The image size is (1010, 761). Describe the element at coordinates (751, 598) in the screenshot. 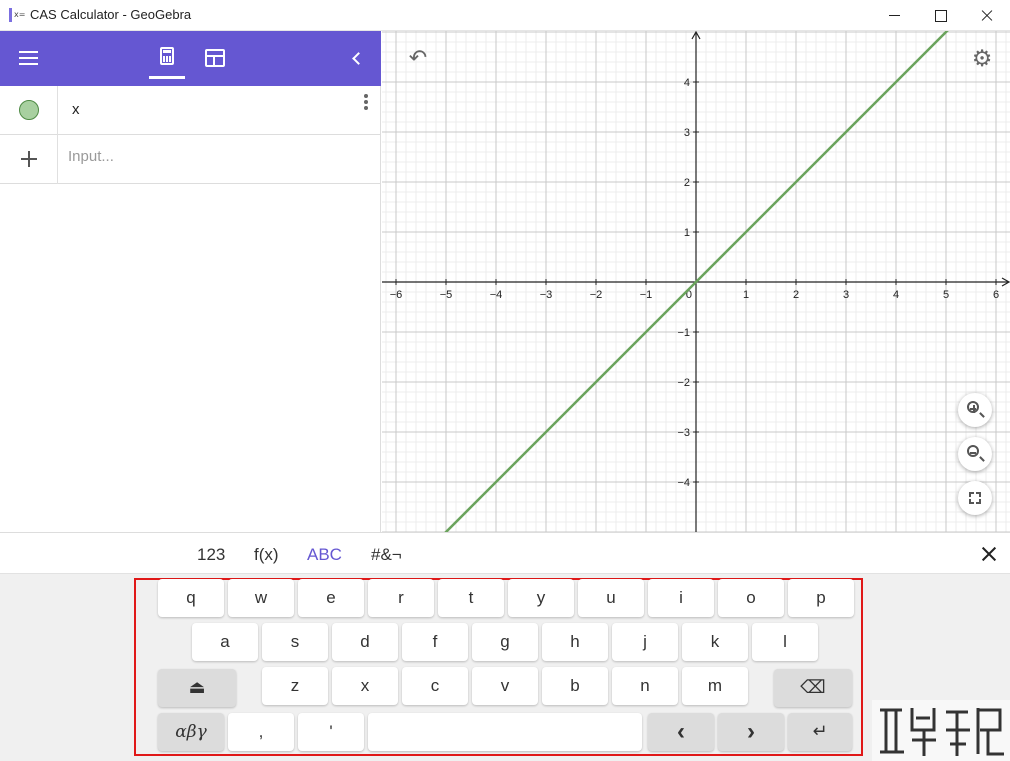

I see `key-o: o` at that location.